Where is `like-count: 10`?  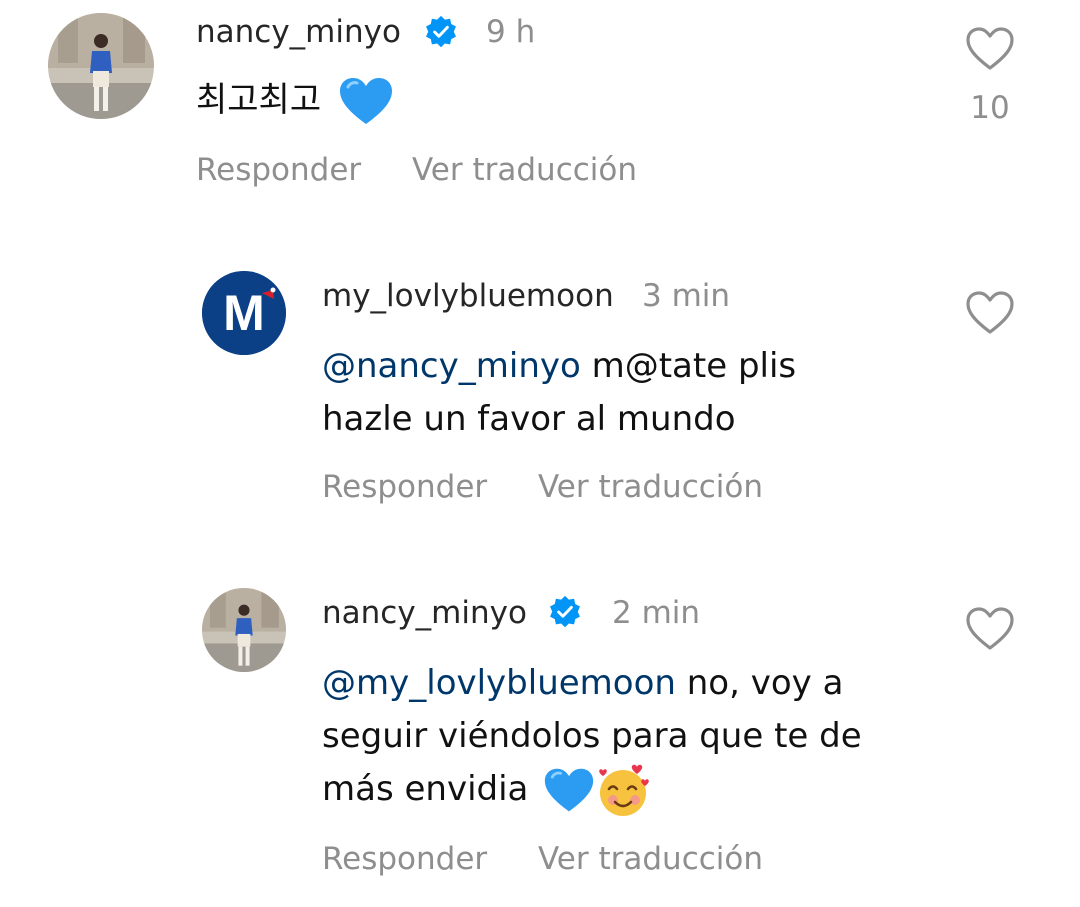 like-count: 10 is located at coordinates (990, 108).